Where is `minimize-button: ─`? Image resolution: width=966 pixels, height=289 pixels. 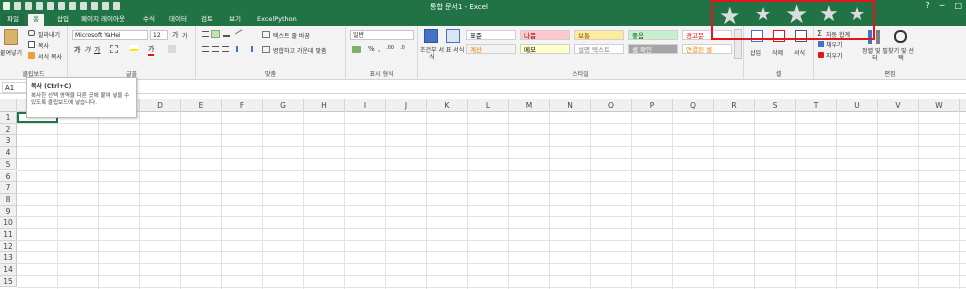
minimize-button: ─ is located at coordinates (942, 5).